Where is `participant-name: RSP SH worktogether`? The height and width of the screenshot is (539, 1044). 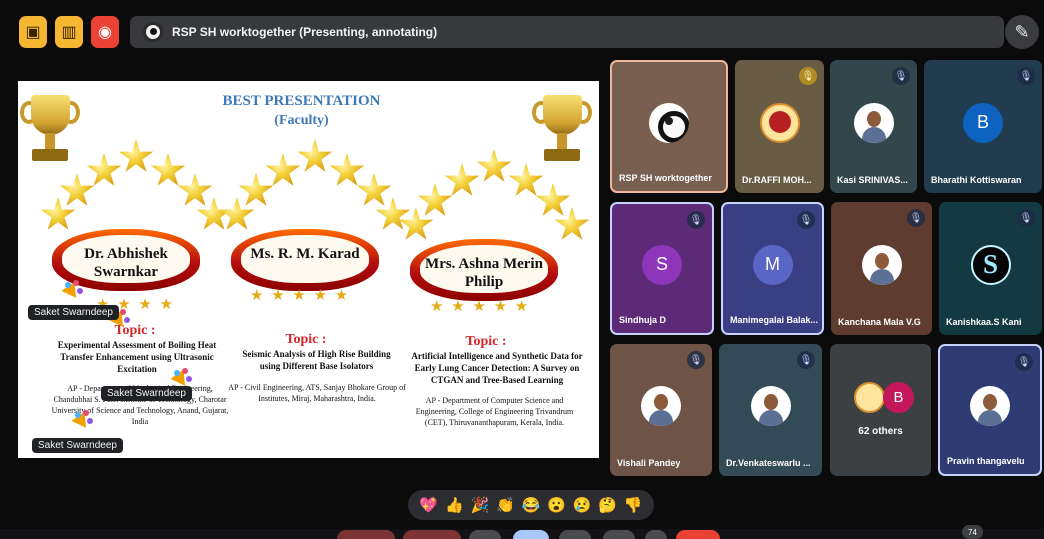
participant-name: RSP SH worktogether is located at coordinates (665, 178).